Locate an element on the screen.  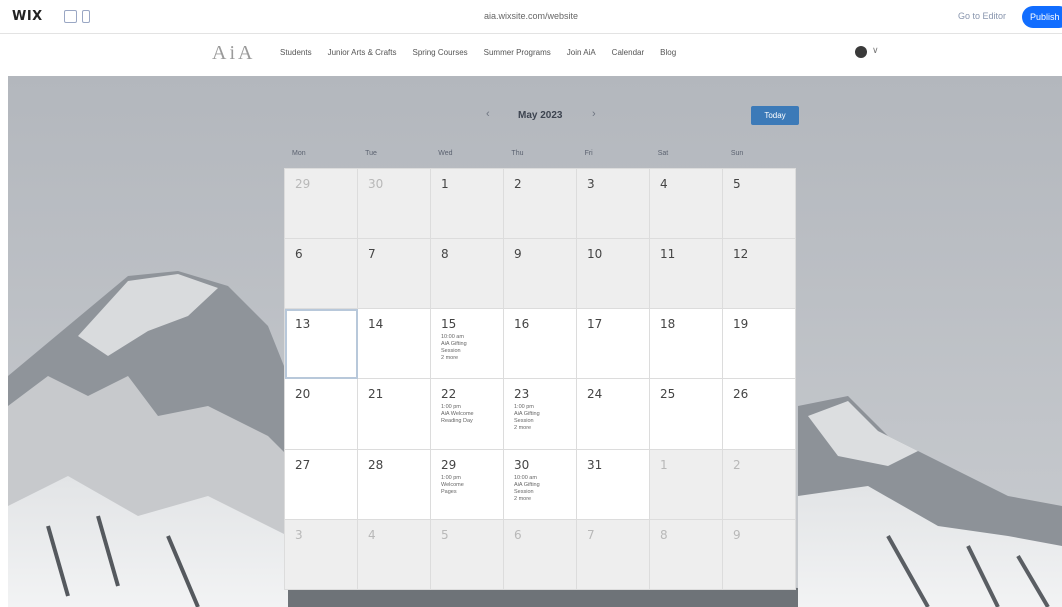
day-number: 25 is located at coordinates (668, 394).